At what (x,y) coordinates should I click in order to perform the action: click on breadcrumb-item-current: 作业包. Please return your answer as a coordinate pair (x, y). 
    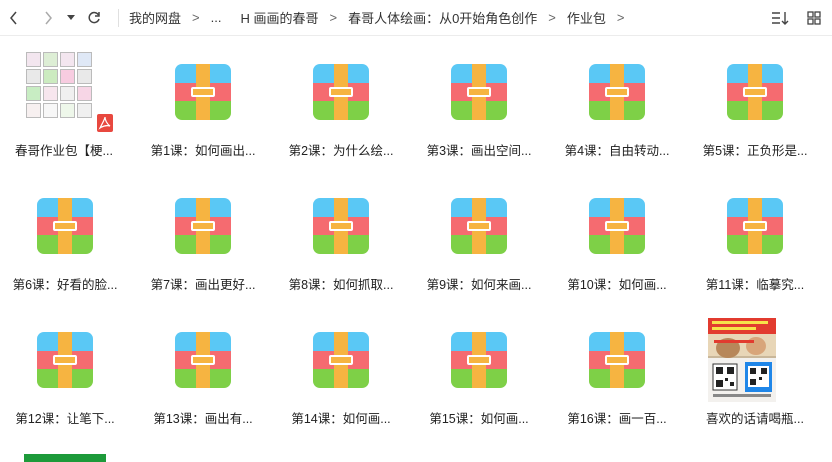
    Looking at the image, I should click on (586, 17).